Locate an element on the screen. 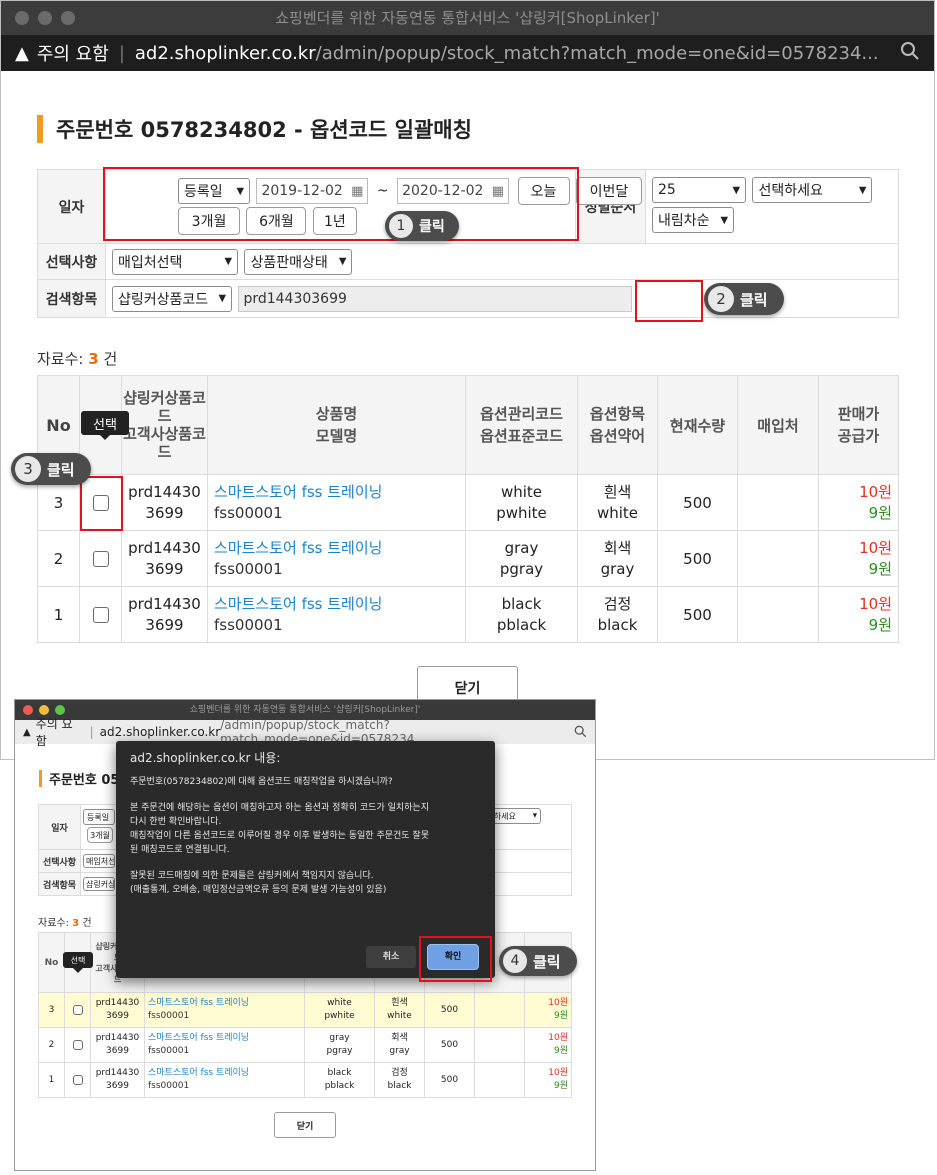  search-field-select: 샵링커상품코드 is located at coordinates (99, 884).